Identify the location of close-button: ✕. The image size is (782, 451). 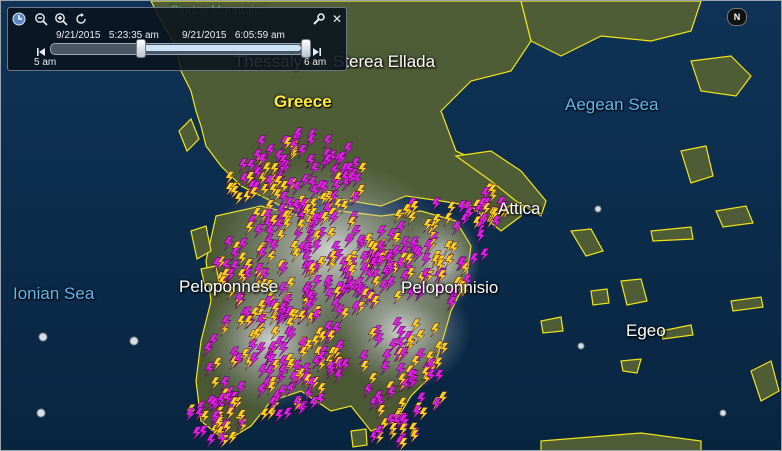
(337, 19).